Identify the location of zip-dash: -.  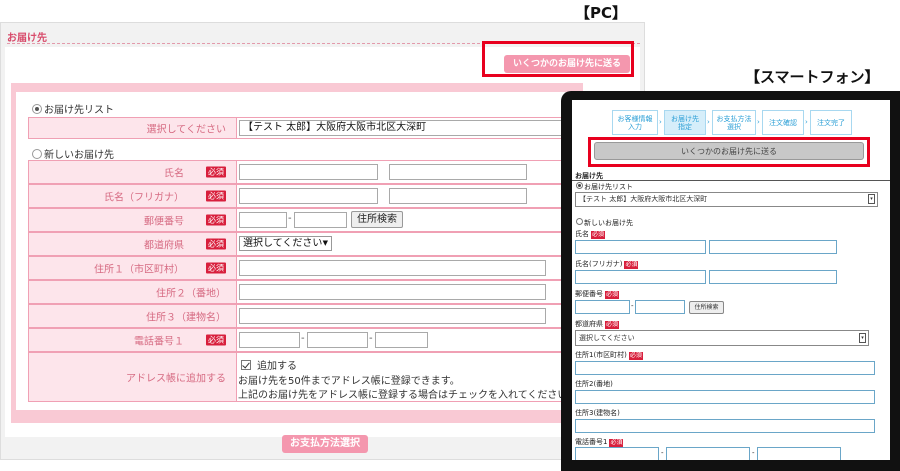
(290, 218).